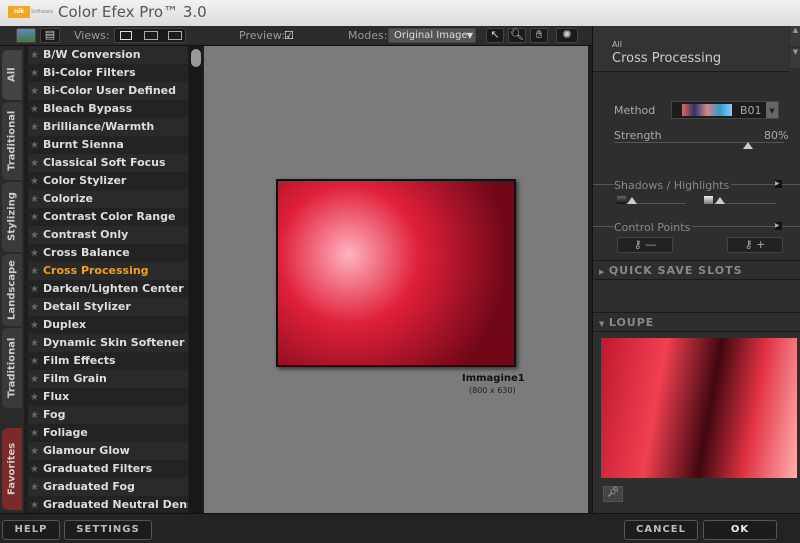  What do you see at coordinates (645, 245) in the screenshot?
I see `remove-control-point-button: ⚷ —` at bounding box center [645, 245].